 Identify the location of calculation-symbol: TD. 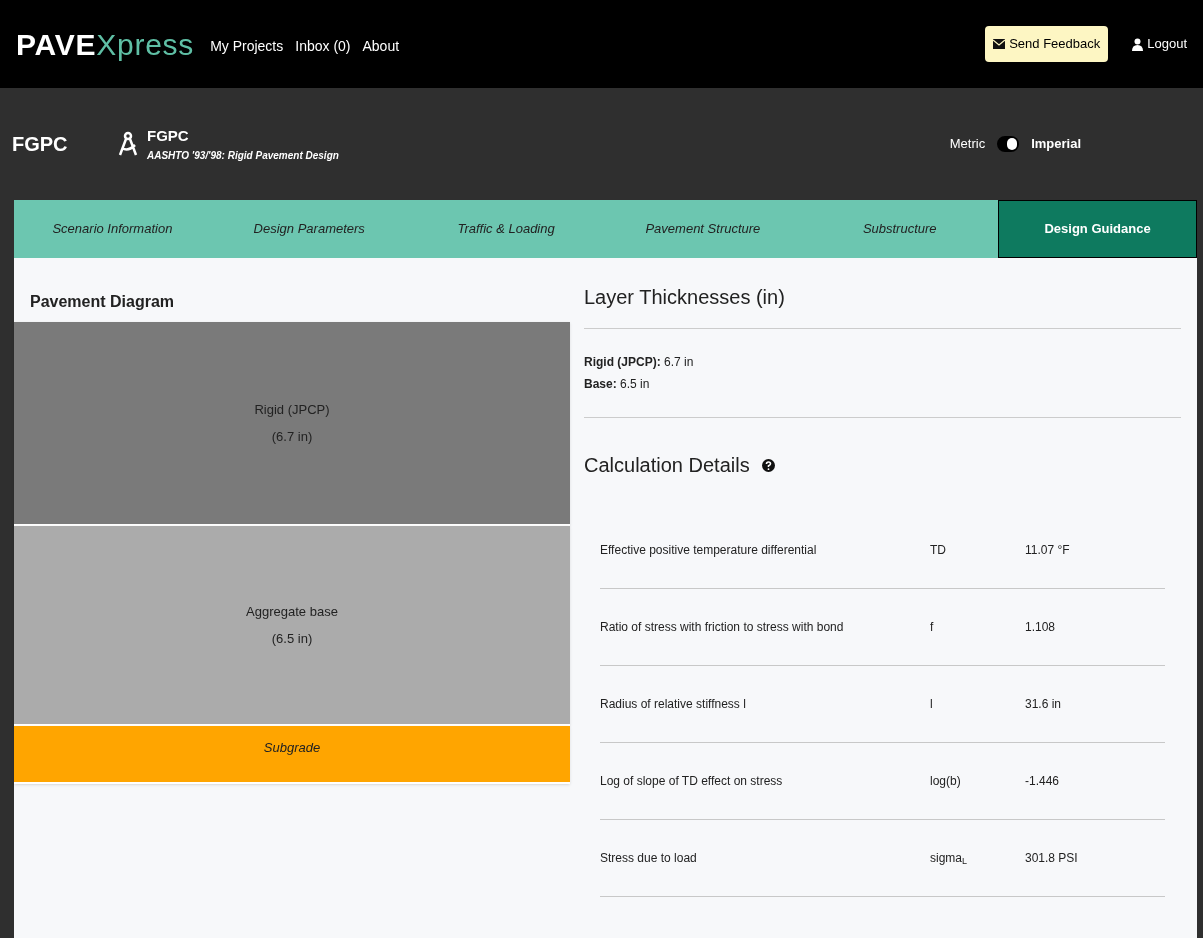
(938, 550).